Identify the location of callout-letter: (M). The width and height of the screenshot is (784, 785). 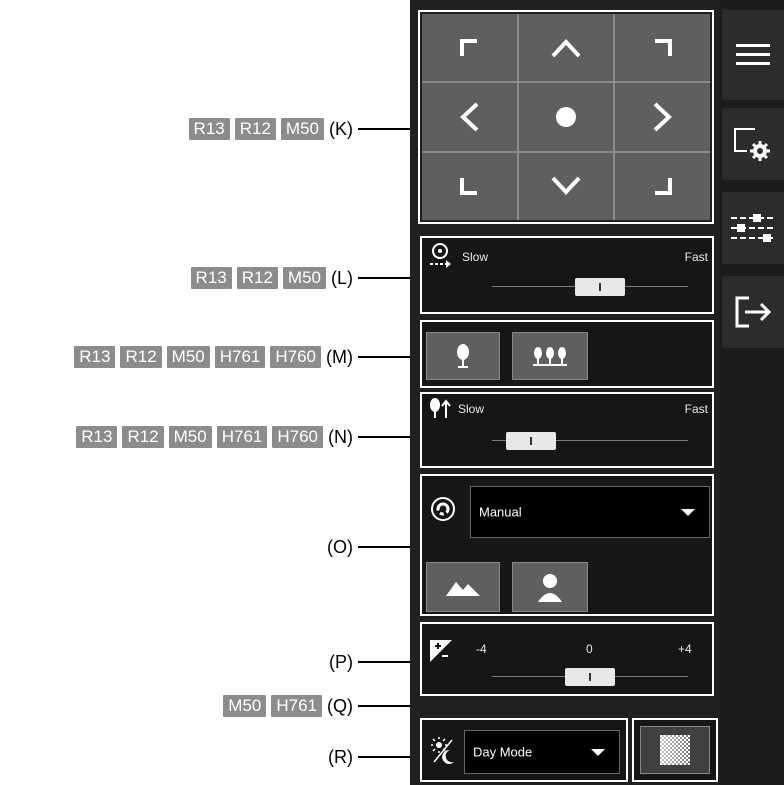
(339, 356).